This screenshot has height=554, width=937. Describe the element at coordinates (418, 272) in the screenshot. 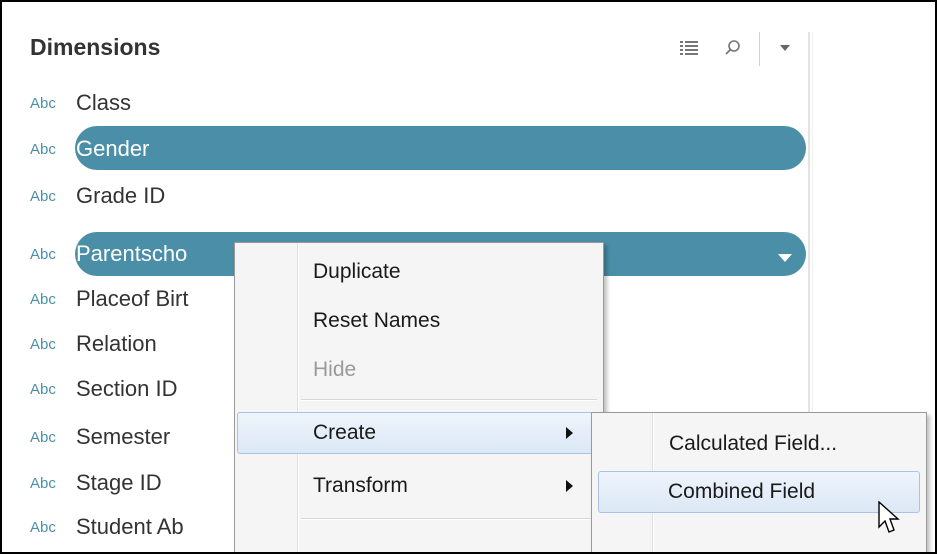

I see `menu-item-duplicate: Duplicate` at that location.